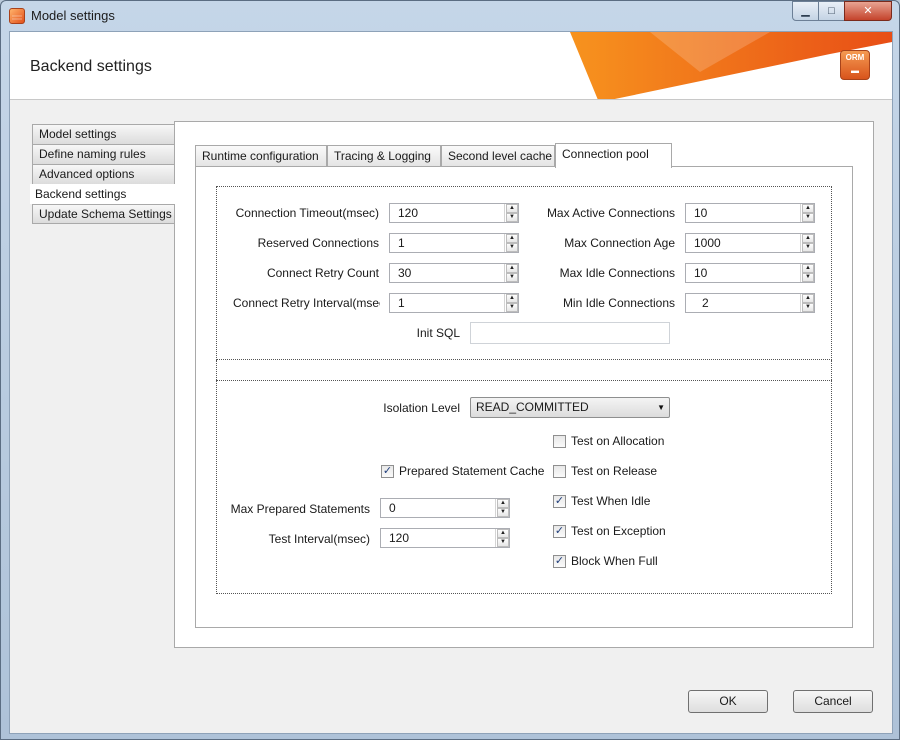 The image size is (900, 740). I want to click on connection-timeout-spinner: 120 ▲ ▼, so click(454, 213).